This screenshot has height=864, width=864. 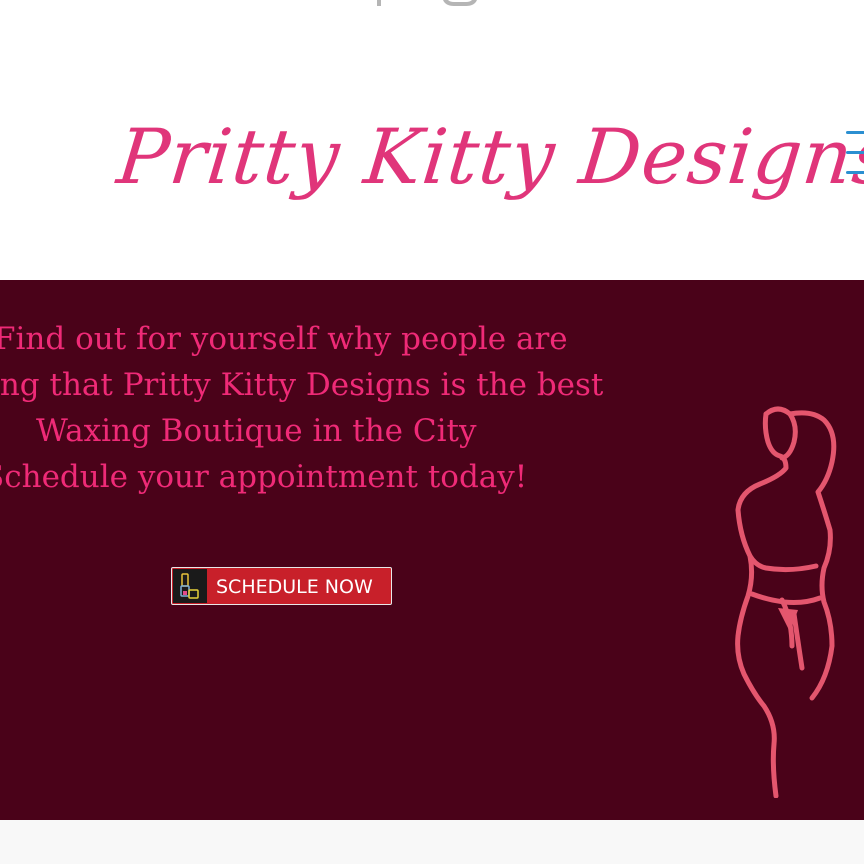 What do you see at coordinates (786, 602) in the screenshot?
I see `woman-silhouette-illustration` at bounding box center [786, 602].